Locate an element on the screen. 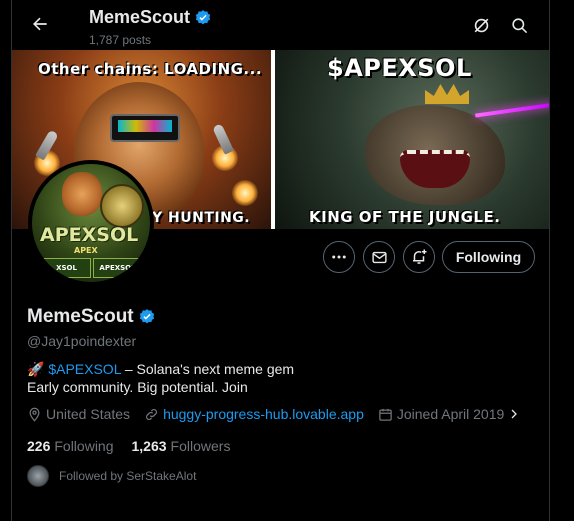  avatar-title: APEXSOL is located at coordinates (89, 235).